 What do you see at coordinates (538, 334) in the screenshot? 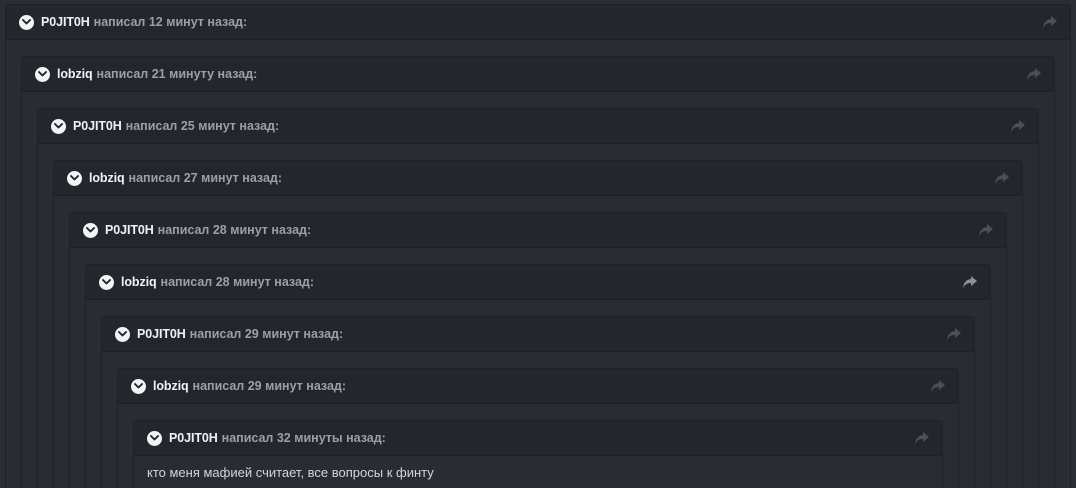
I see `comment-header: P0JIT0H написал 29 минут назад:` at bounding box center [538, 334].